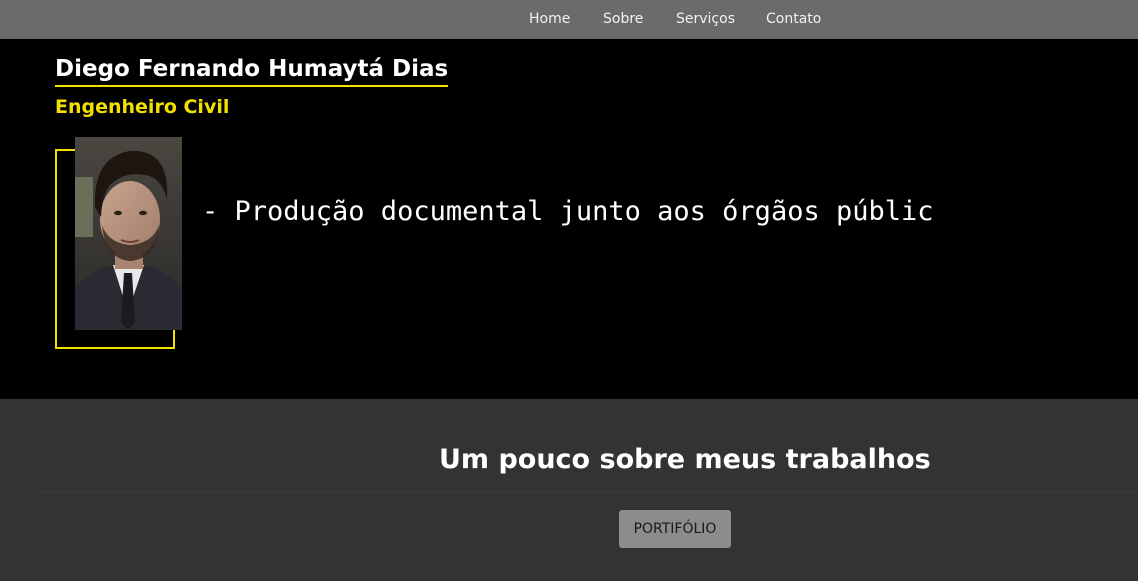 The image size is (1138, 581). I want to click on nav-link-home: Home, so click(549, 19).